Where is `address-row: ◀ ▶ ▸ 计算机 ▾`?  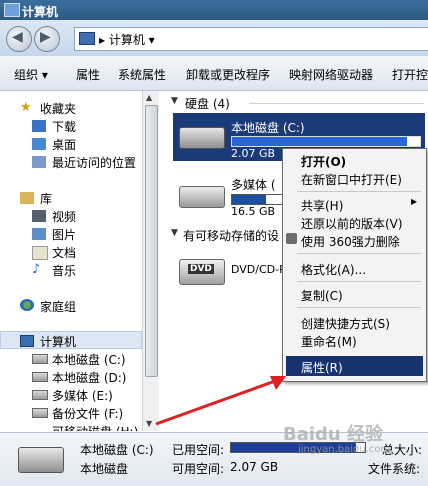
address-row: ◀ ▶ ▸ 计算机 ▾ is located at coordinates (214, 38).